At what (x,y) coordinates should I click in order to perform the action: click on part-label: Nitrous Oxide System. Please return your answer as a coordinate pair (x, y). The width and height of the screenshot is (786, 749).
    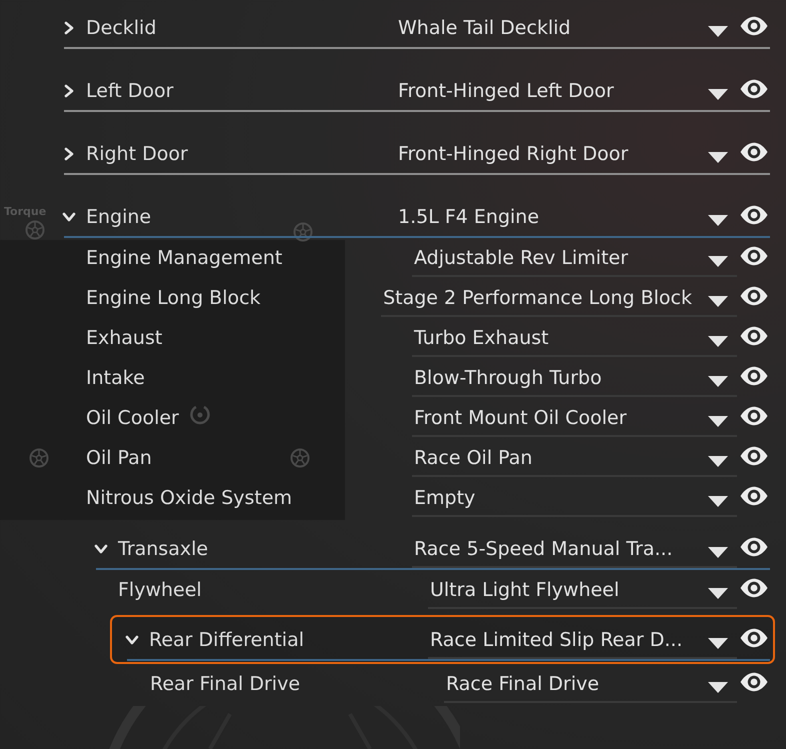
    Looking at the image, I should click on (189, 498).